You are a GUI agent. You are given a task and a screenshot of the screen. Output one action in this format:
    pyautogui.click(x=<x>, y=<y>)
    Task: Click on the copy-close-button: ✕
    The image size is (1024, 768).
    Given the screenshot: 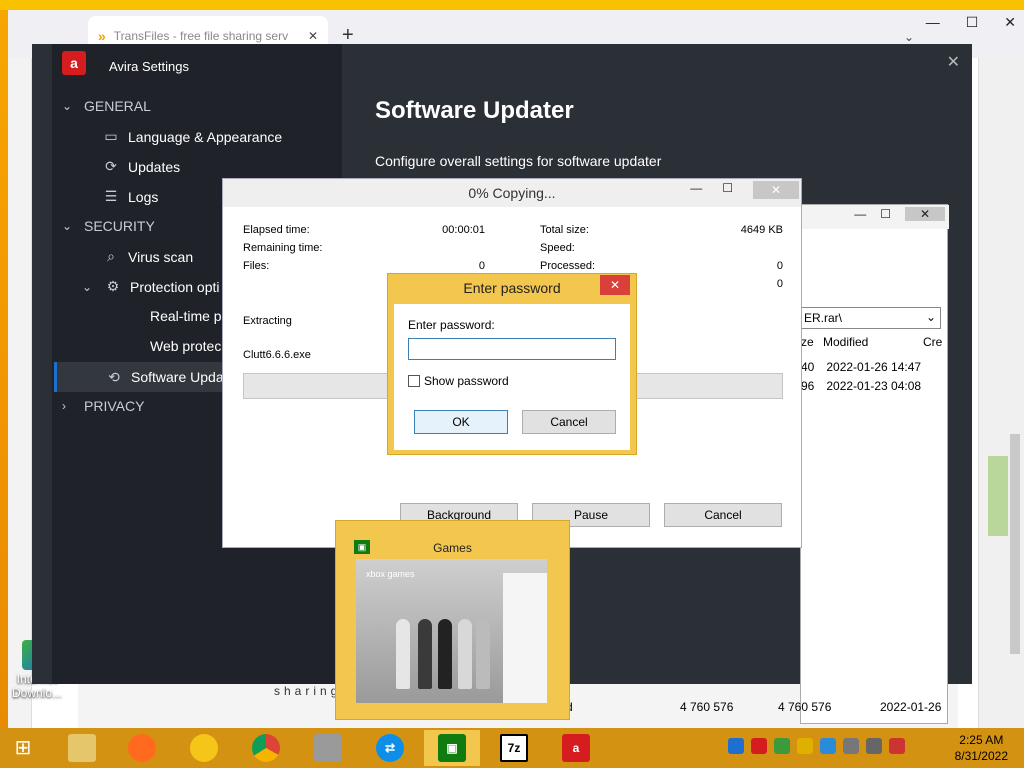 What is the action you would take?
    pyautogui.click(x=776, y=190)
    